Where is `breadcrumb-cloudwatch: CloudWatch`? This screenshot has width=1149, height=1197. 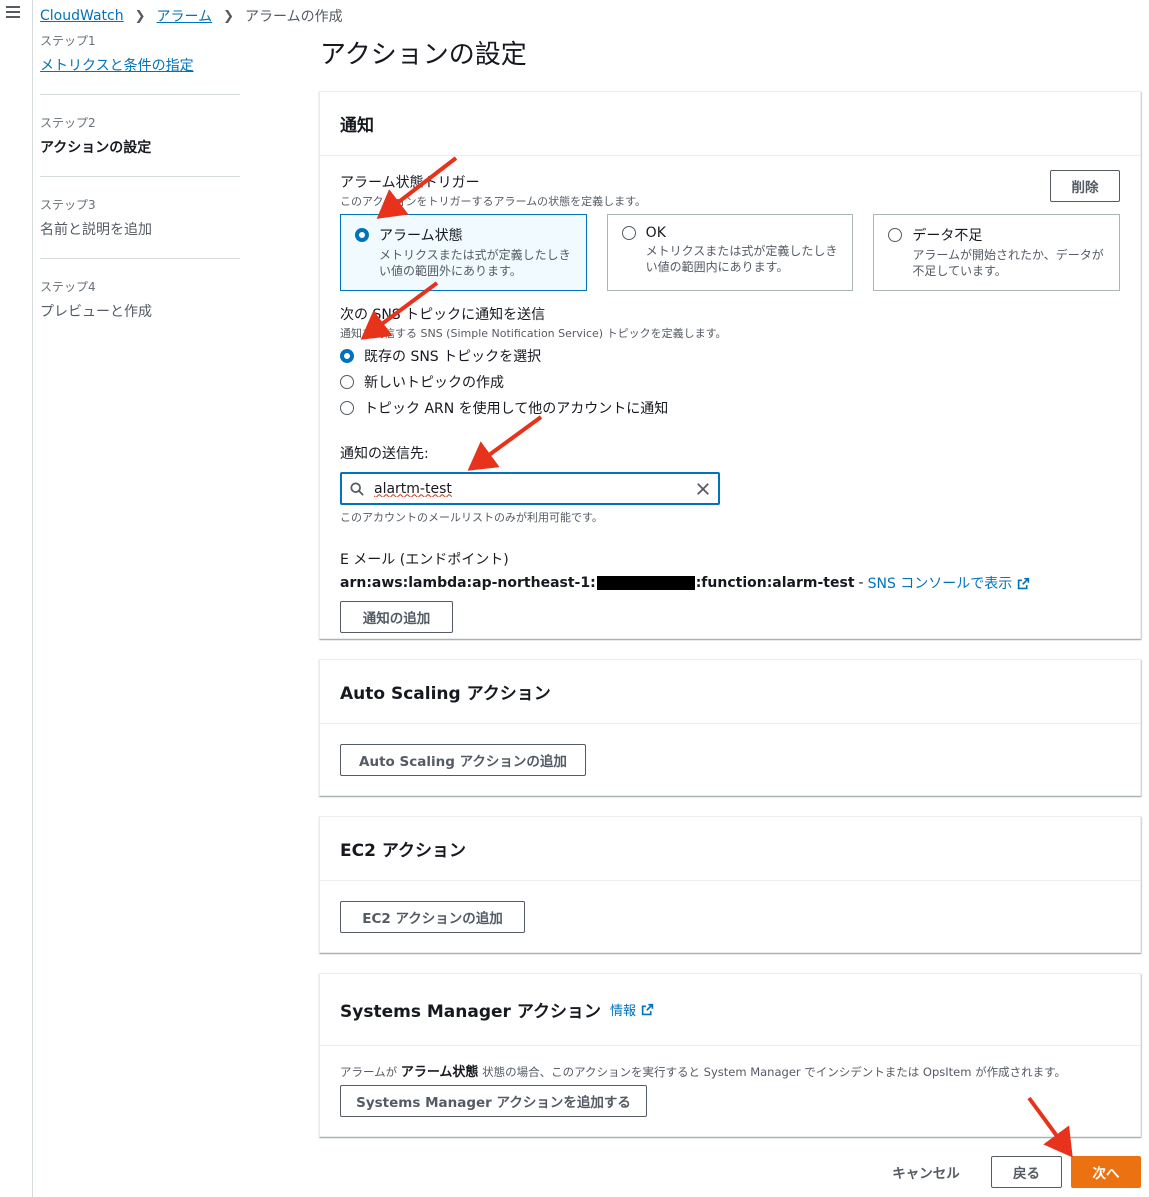
breadcrumb-cloudwatch: CloudWatch is located at coordinates (82, 16).